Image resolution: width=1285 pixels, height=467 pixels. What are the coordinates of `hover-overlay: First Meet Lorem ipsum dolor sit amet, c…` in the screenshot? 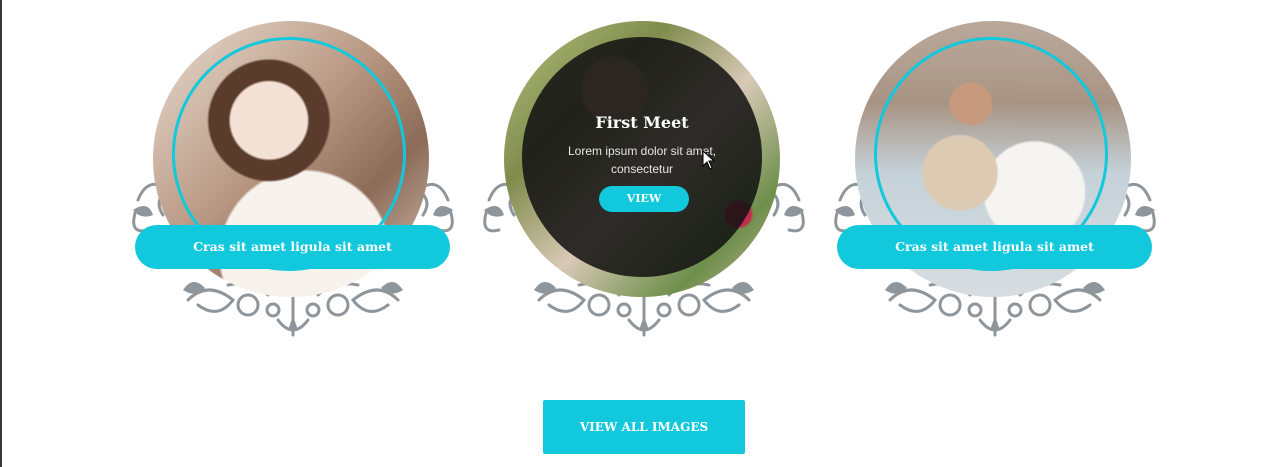 It's located at (642, 157).